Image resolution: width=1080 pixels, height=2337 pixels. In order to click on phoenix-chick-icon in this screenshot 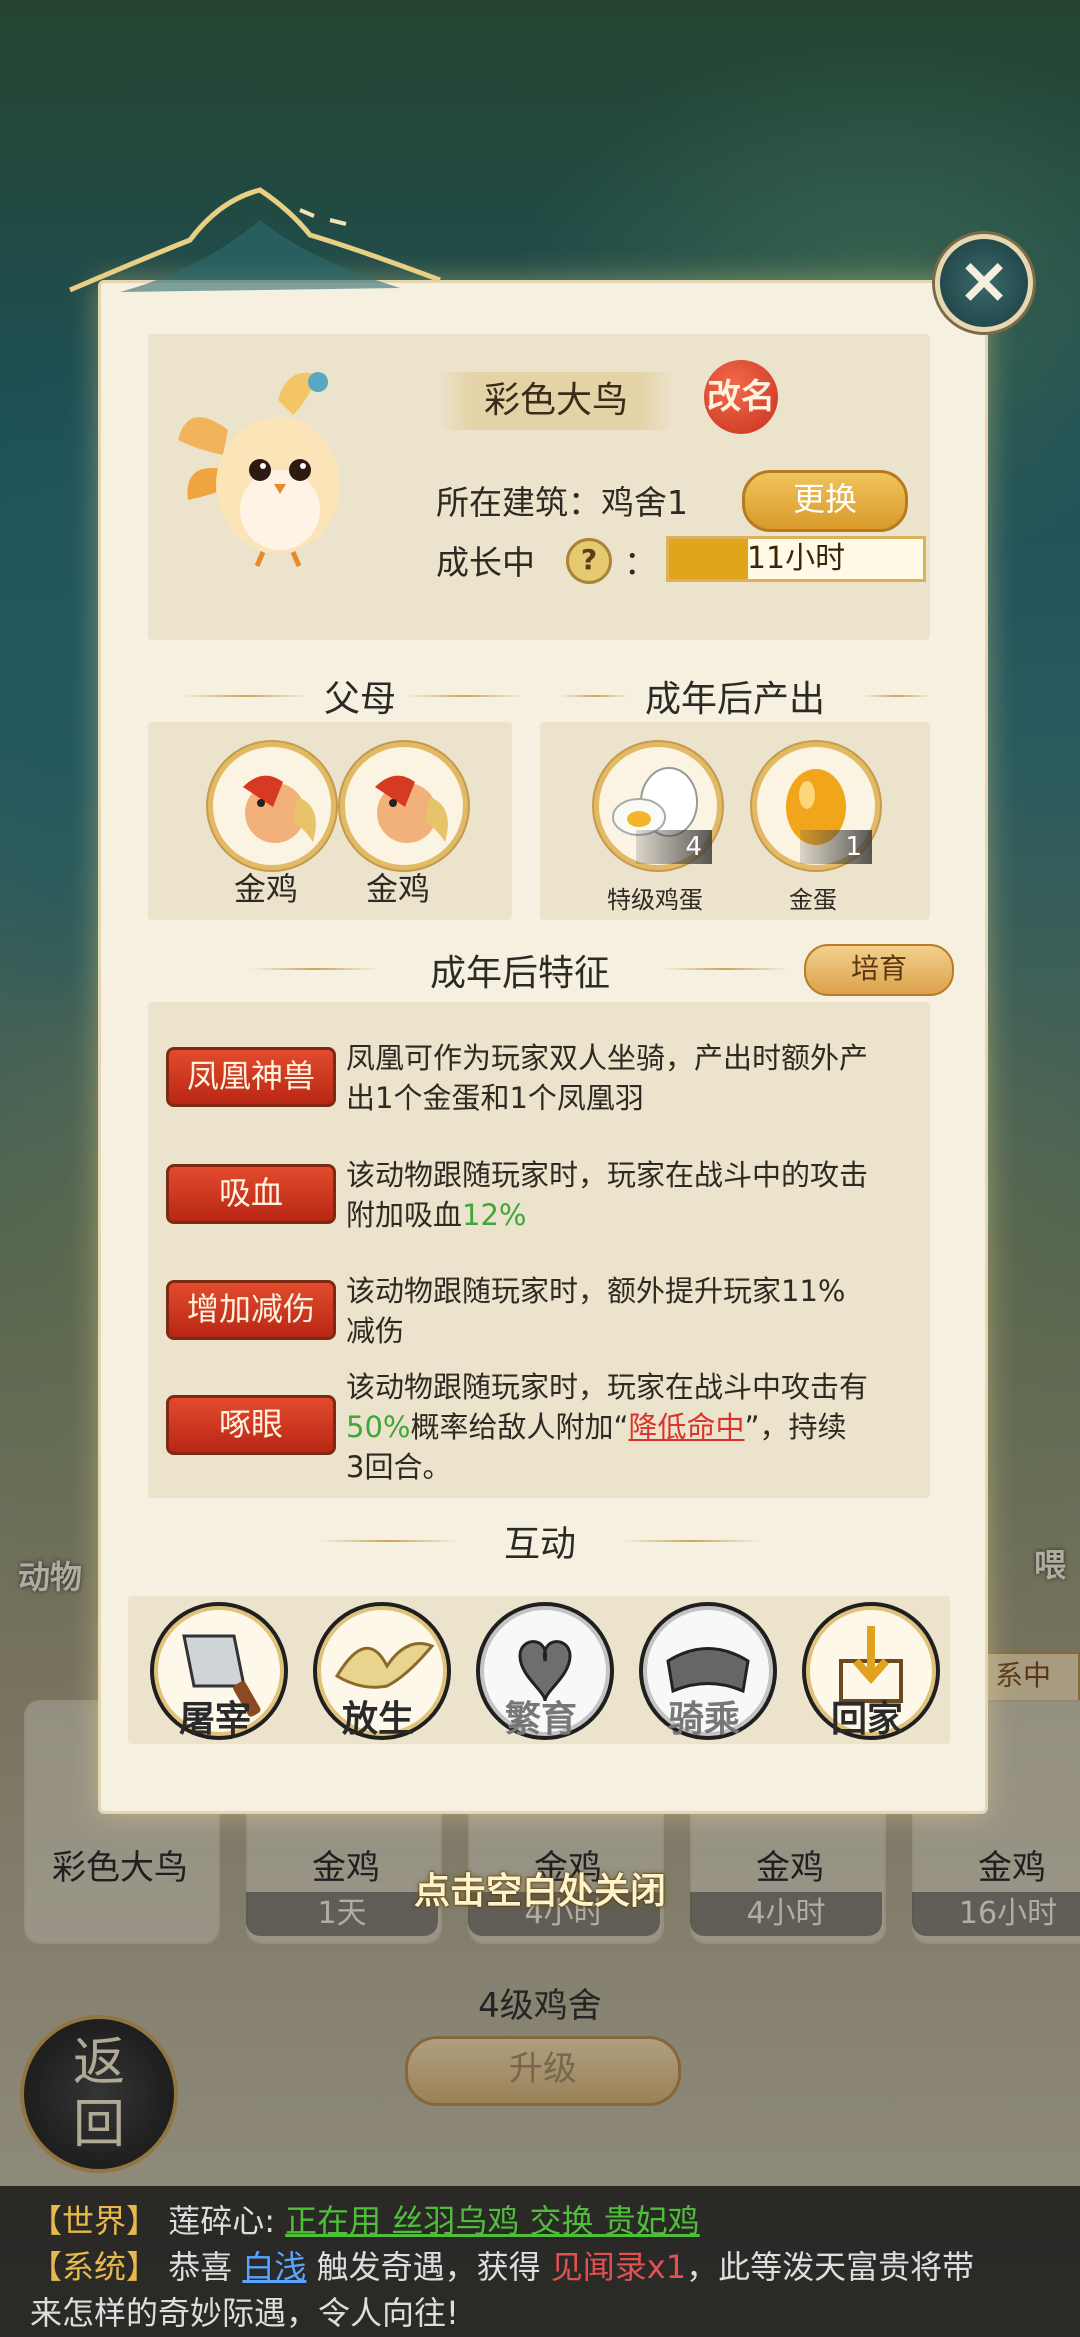, I will do `click(259, 469)`.